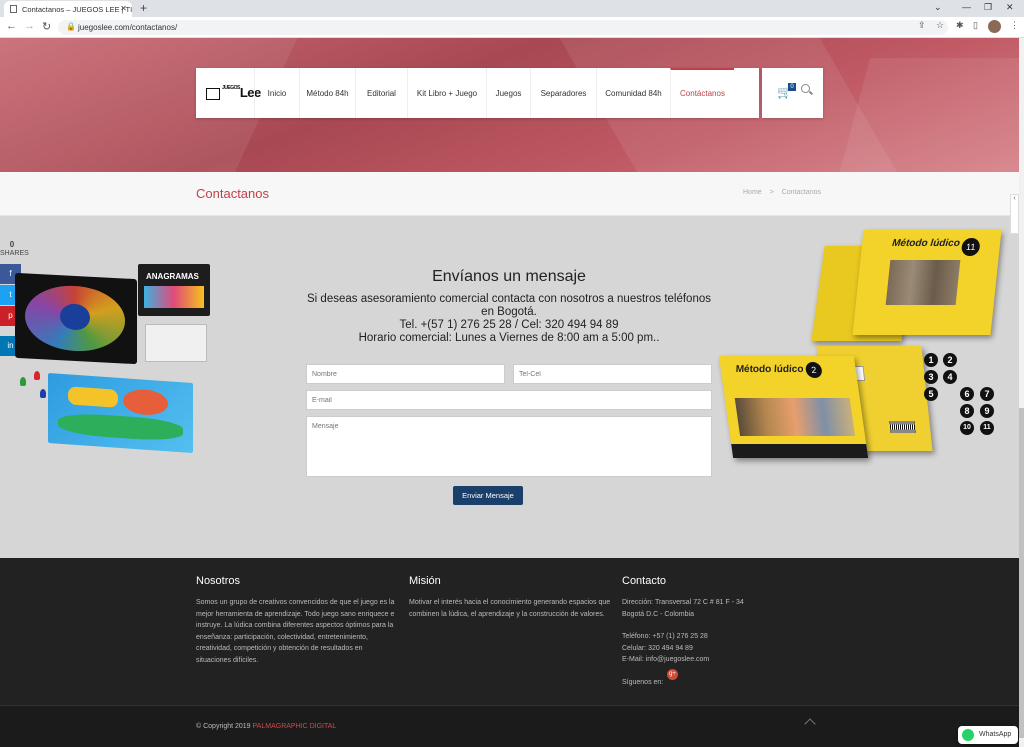  I want to click on game-box-image, so click(120, 413).